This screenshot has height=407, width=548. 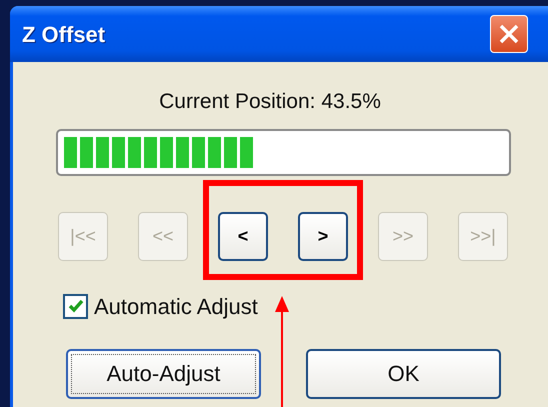 I want to click on dialog-button: Auto-Adjust, so click(x=163, y=373).